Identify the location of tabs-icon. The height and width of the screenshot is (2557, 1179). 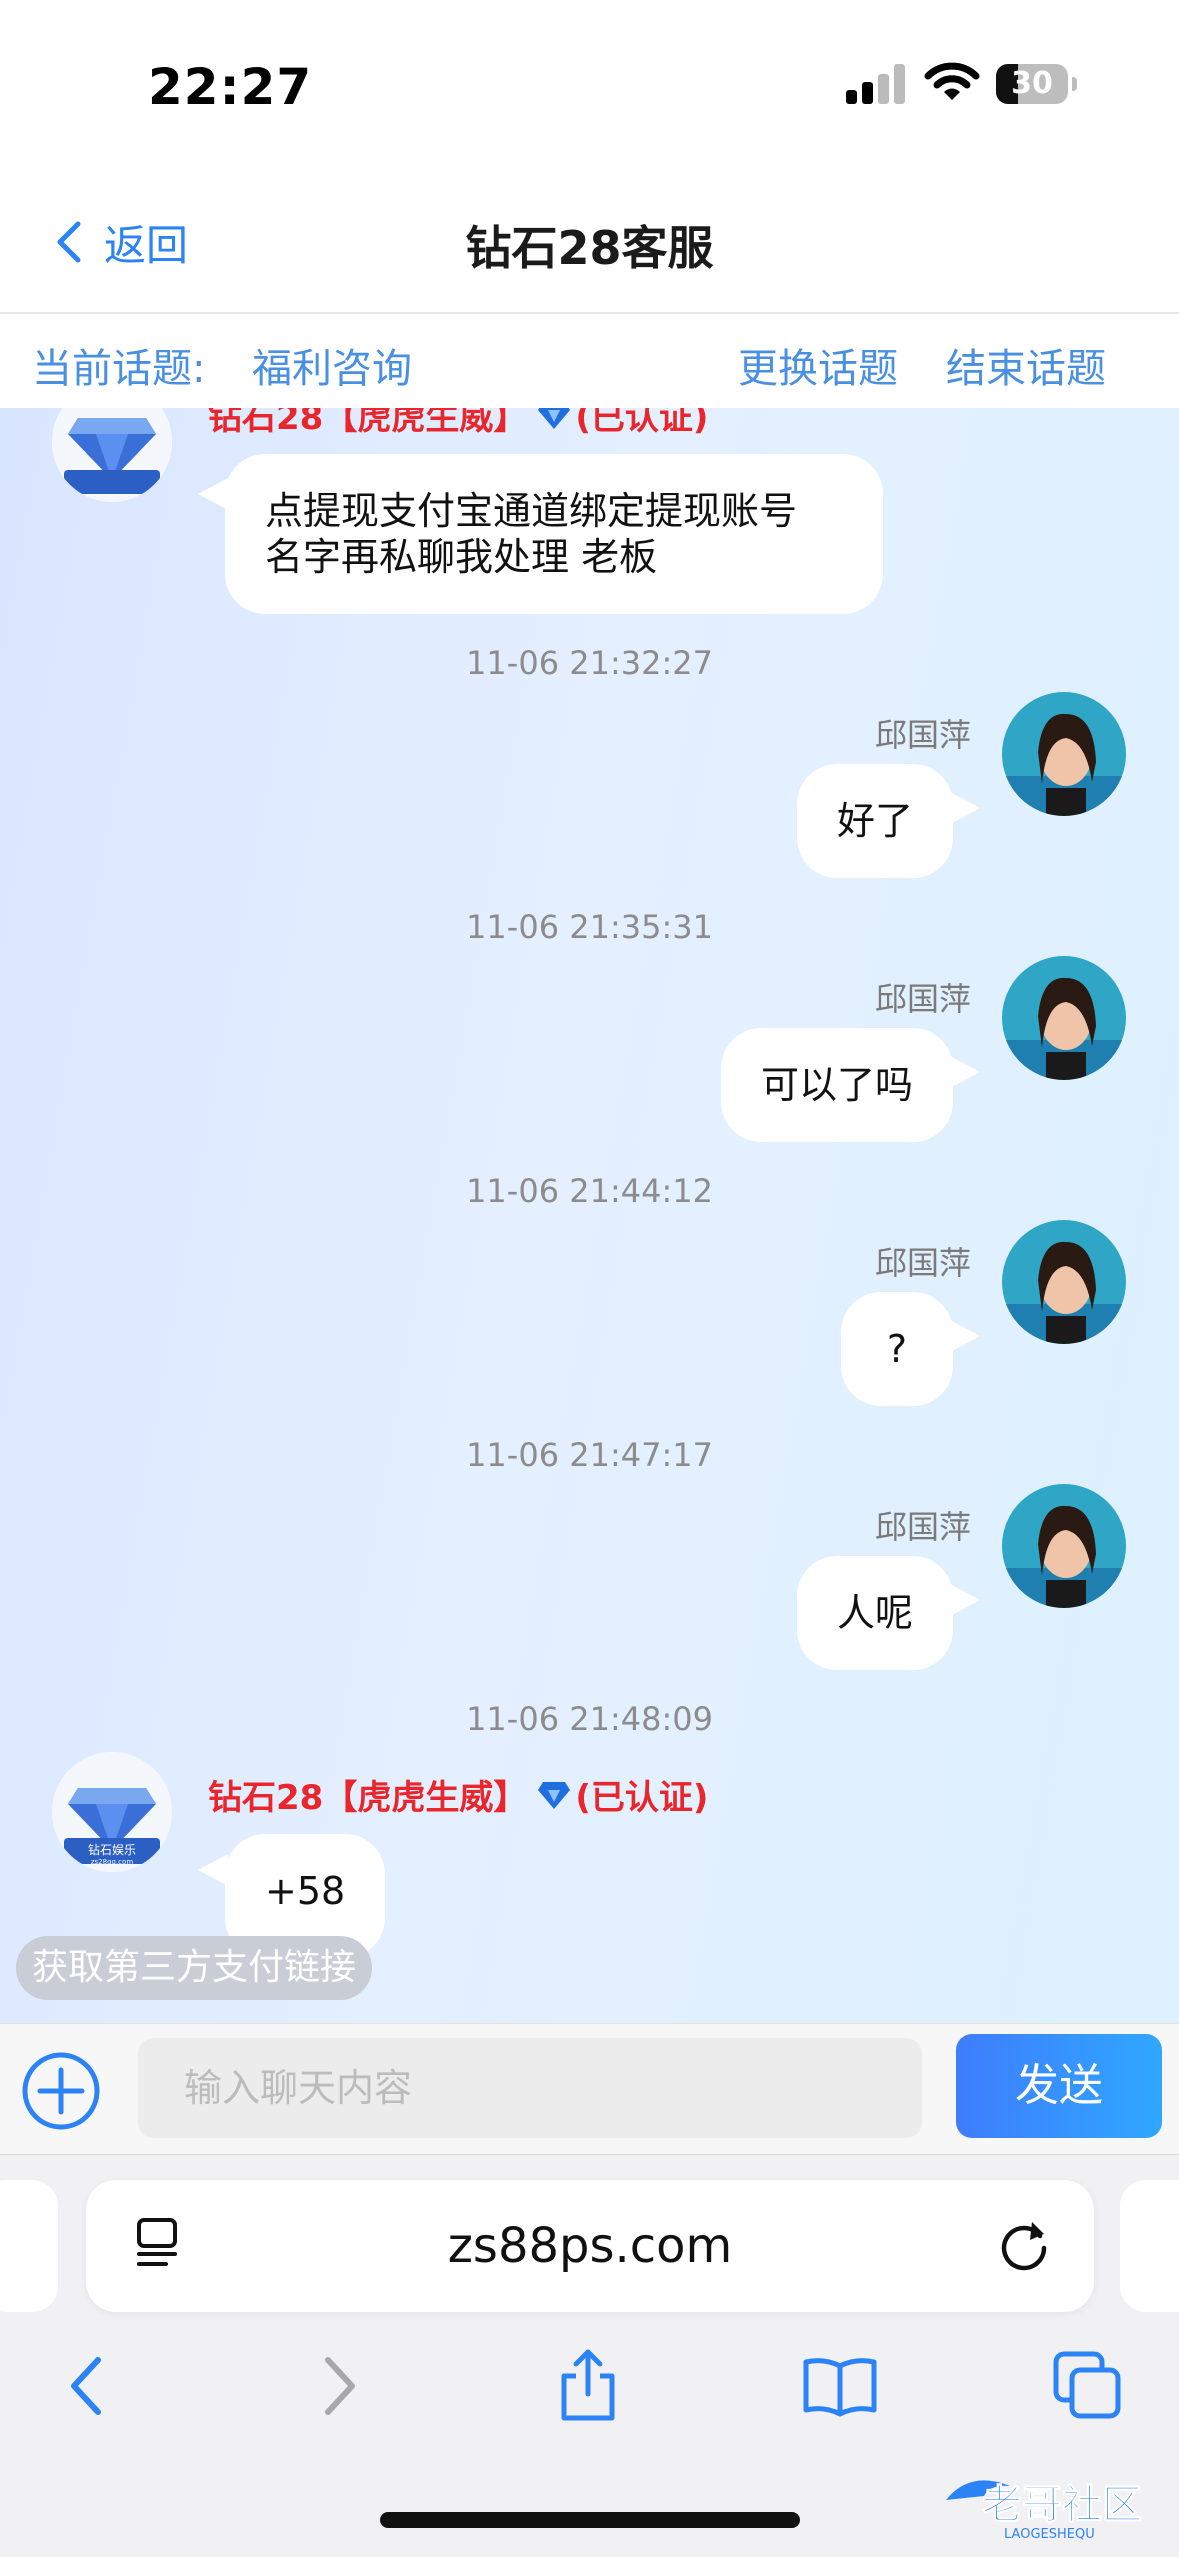
(1087, 2385).